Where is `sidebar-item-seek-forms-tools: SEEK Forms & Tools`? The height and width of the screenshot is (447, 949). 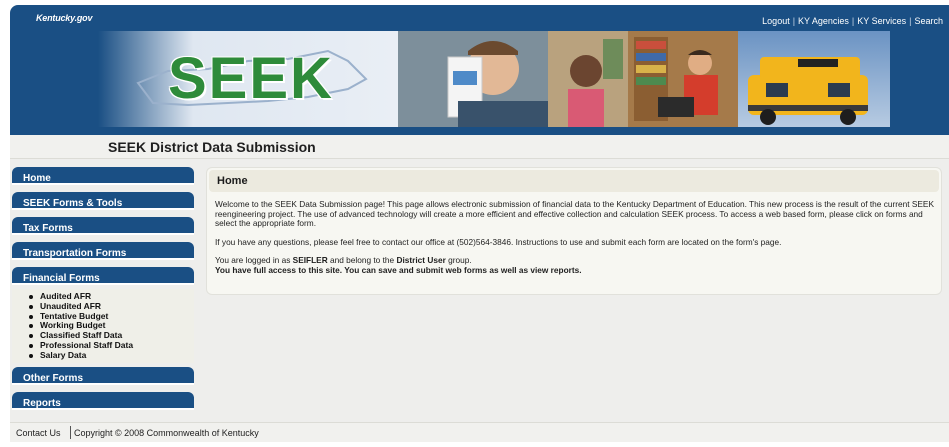
sidebar-item-seek-forms-tools: SEEK Forms & Tools is located at coordinates (103, 201).